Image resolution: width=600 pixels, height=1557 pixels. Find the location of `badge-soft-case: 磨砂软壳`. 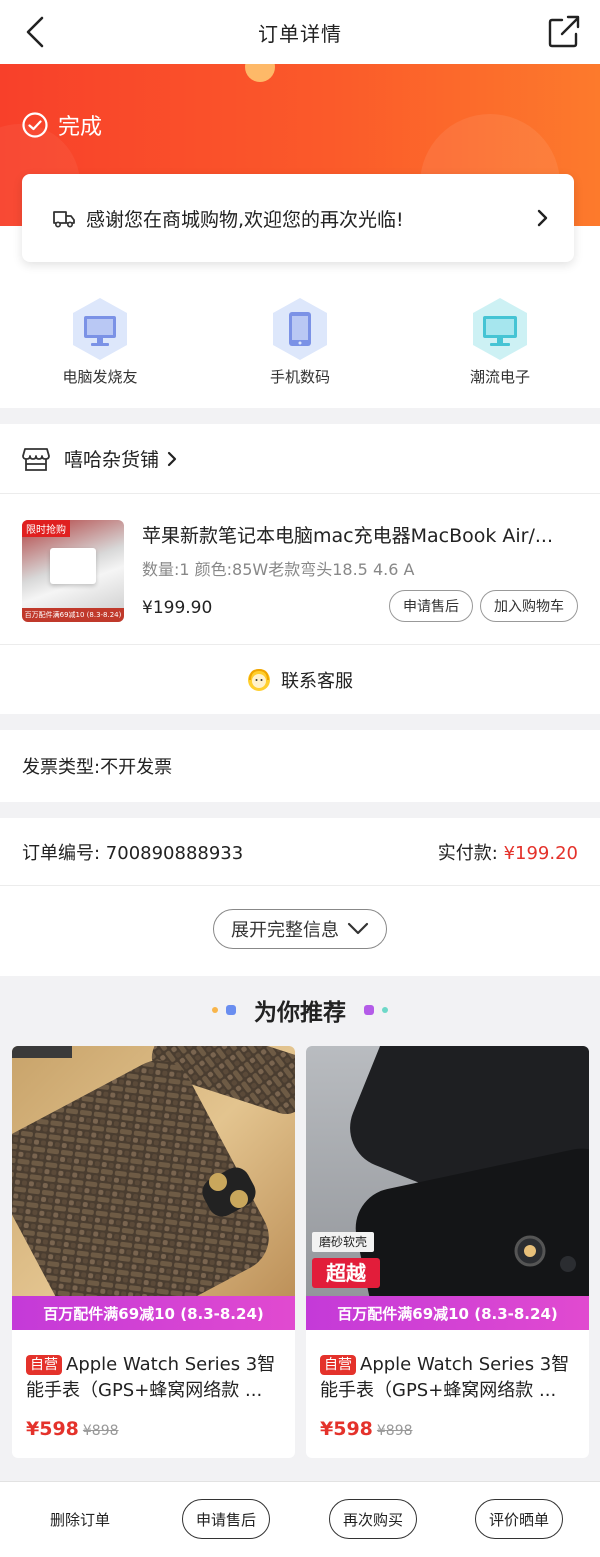

badge-soft-case: 磨砂软壳 is located at coordinates (343, 1242).